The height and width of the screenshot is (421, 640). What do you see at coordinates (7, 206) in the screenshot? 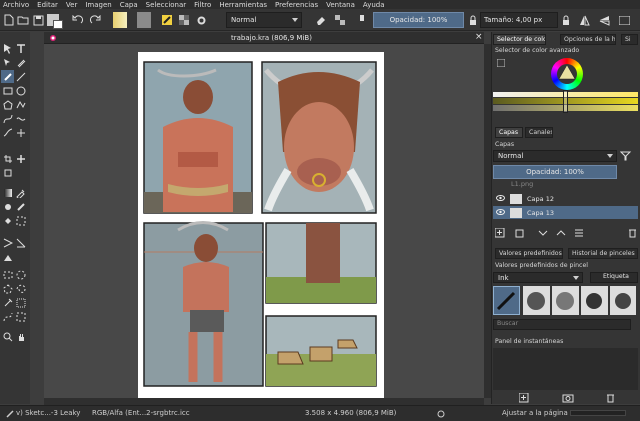
I see `colorize-mask-icon` at bounding box center [7, 206].